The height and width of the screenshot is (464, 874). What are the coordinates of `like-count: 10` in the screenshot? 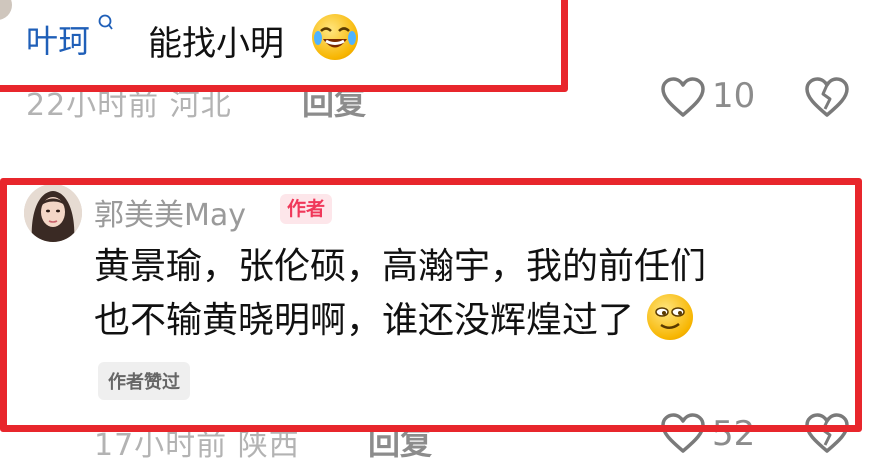 It's located at (734, 96).